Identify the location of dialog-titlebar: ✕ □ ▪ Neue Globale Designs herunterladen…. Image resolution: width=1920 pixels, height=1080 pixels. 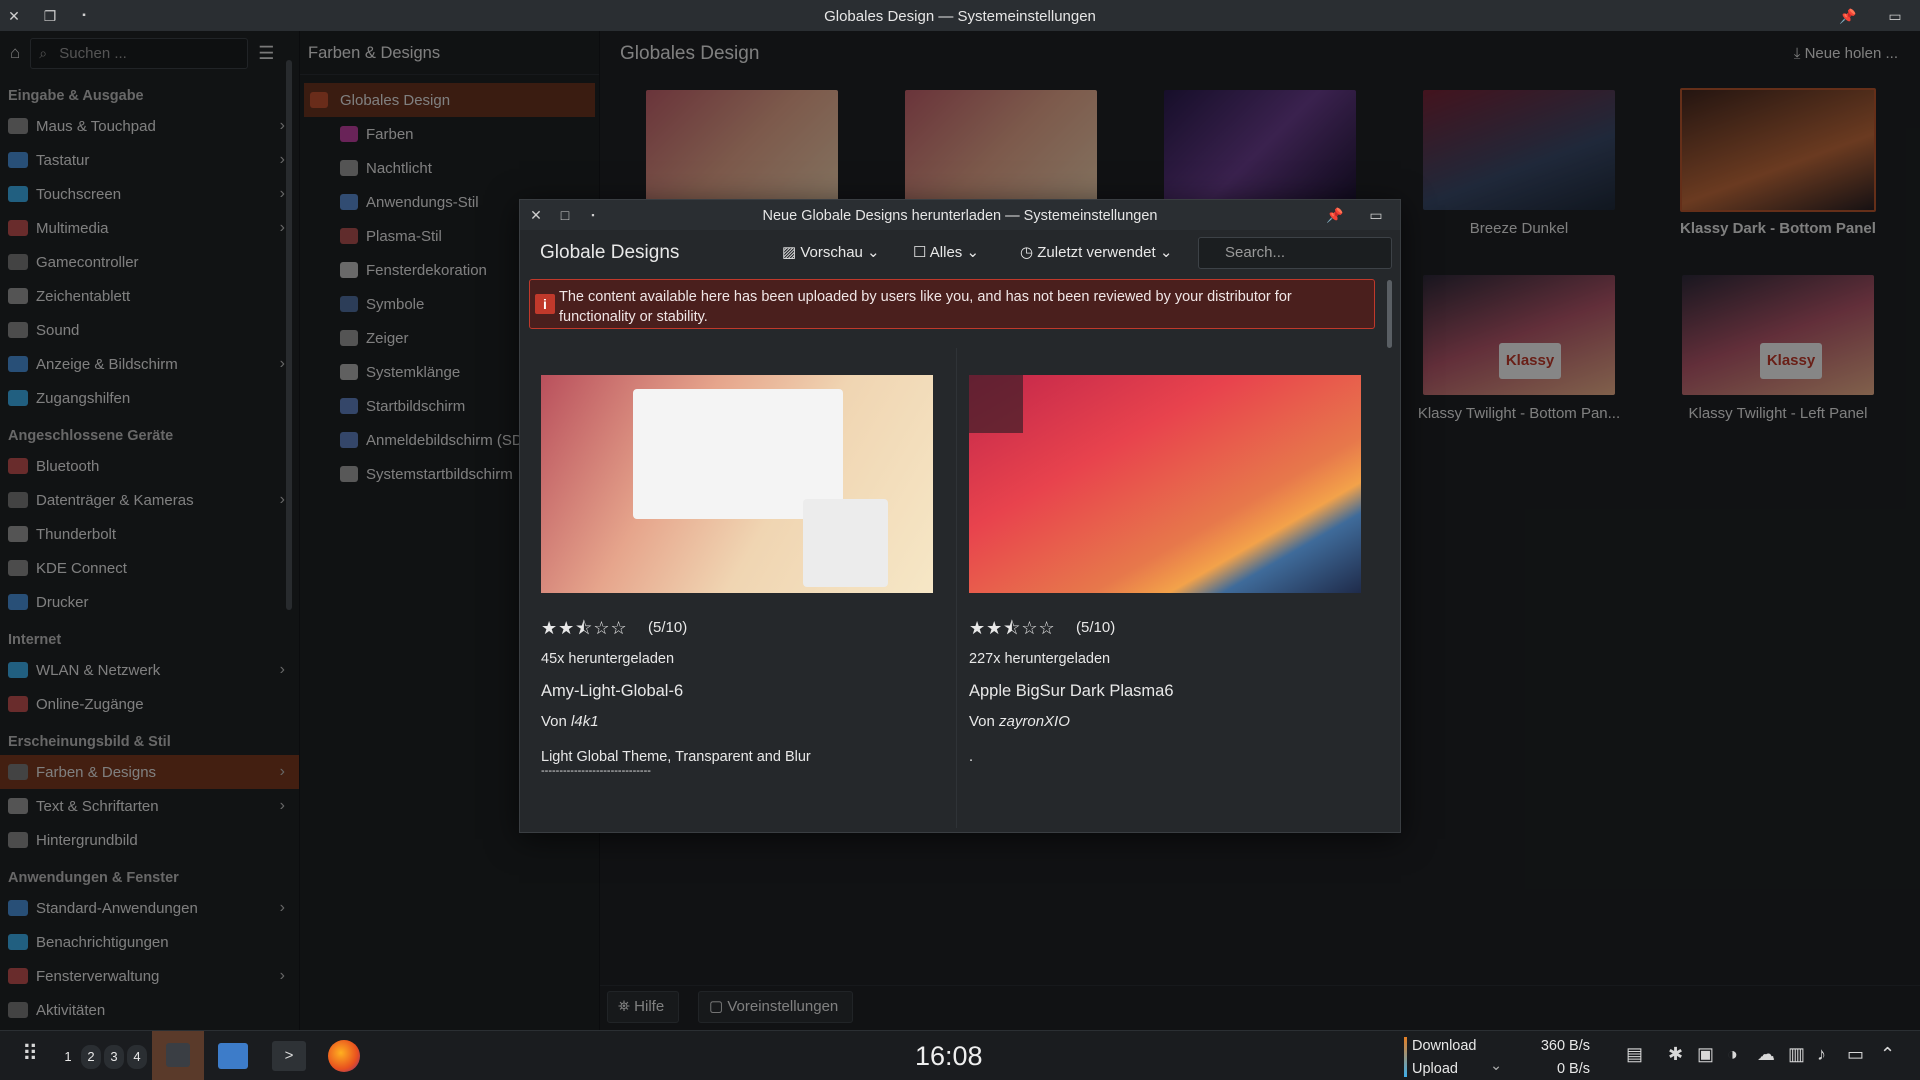
(960, 215).